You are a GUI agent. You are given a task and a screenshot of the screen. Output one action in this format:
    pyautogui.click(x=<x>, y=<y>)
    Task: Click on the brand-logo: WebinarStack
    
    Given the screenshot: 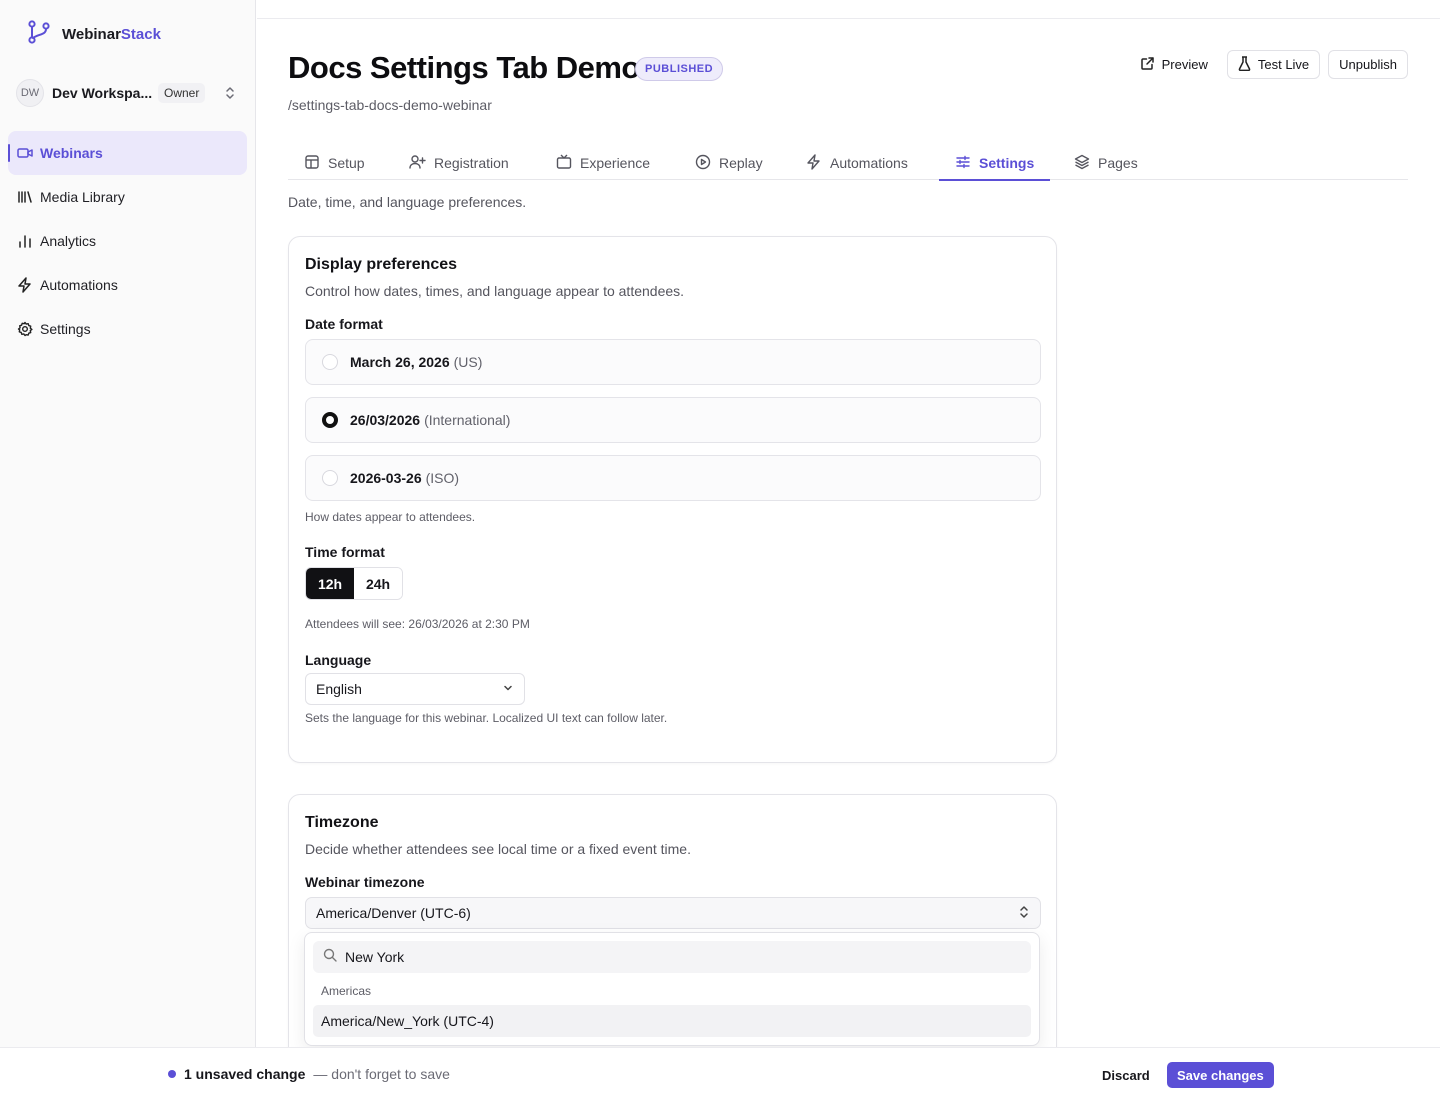 What is the action you would take?
    pyautogui.click(x=93, y=34)
    